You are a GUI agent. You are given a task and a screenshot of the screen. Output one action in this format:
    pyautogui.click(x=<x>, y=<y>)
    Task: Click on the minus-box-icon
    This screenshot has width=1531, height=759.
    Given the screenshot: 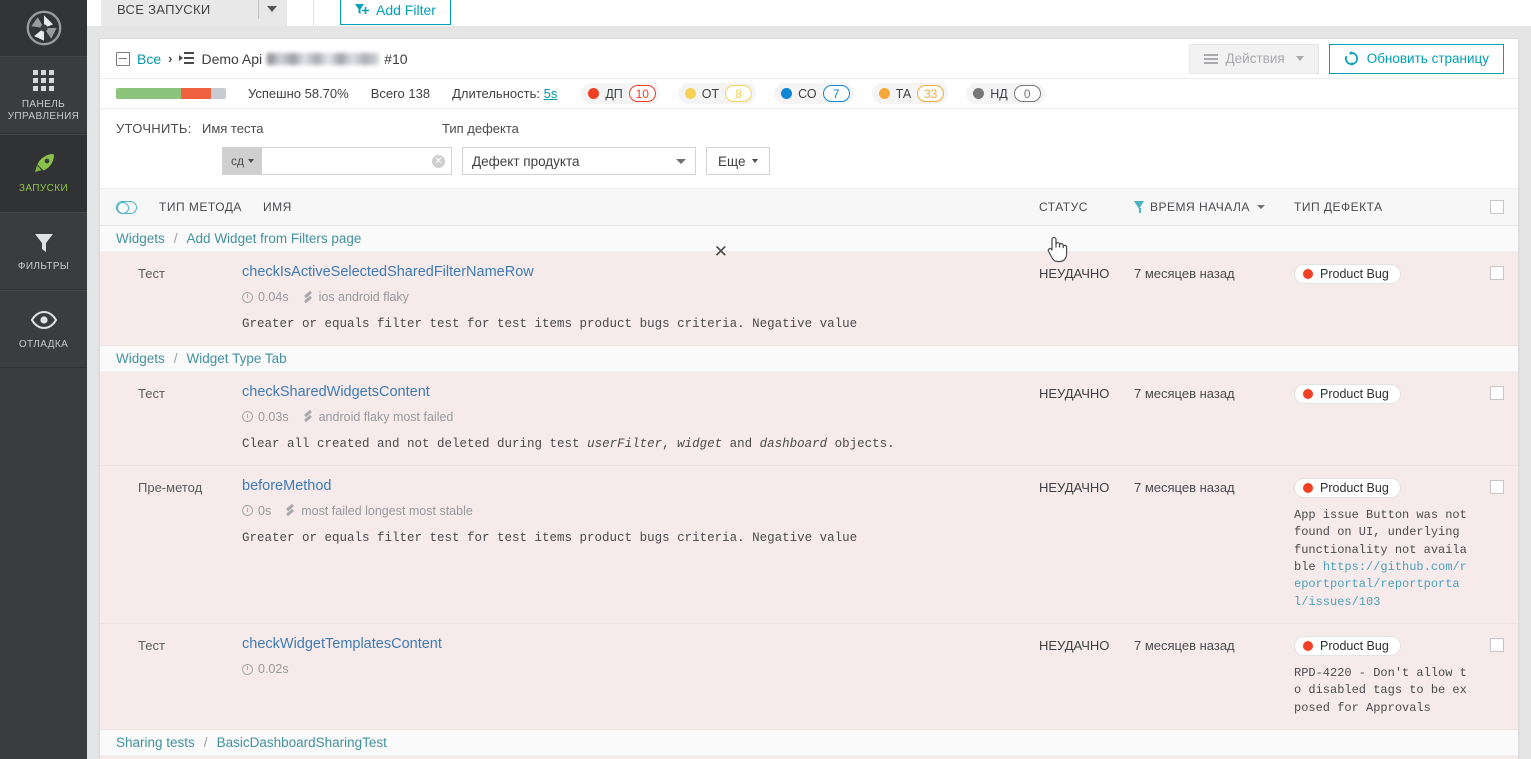 What is the action you would take?
    pyautogui.click(x=123, y=58)
    